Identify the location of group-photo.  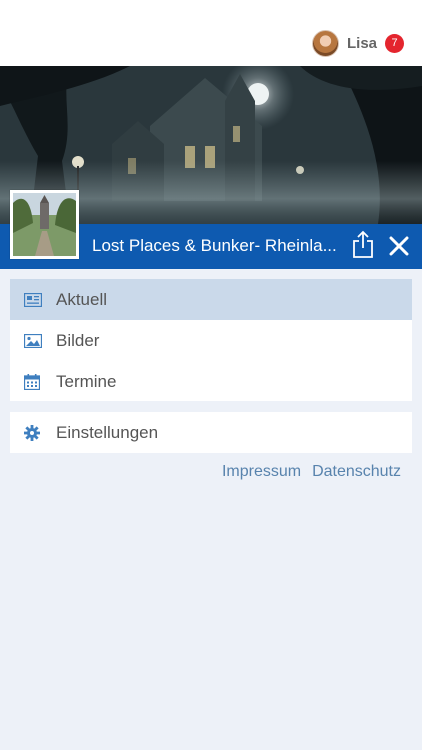
(44, 224).